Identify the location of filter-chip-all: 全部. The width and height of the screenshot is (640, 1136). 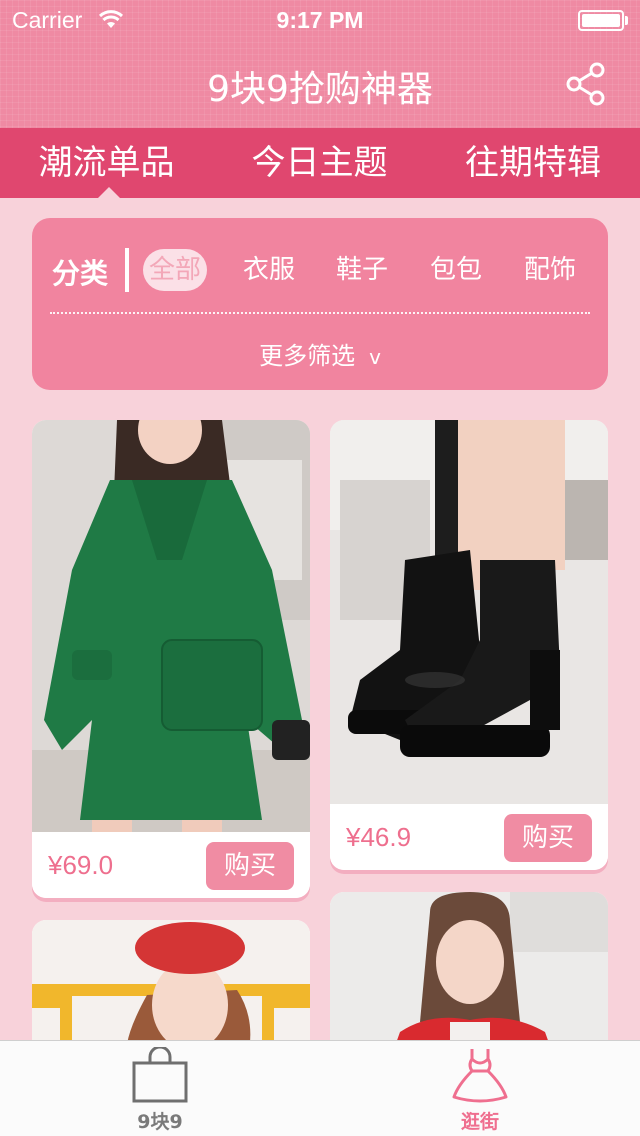
(175, 270).